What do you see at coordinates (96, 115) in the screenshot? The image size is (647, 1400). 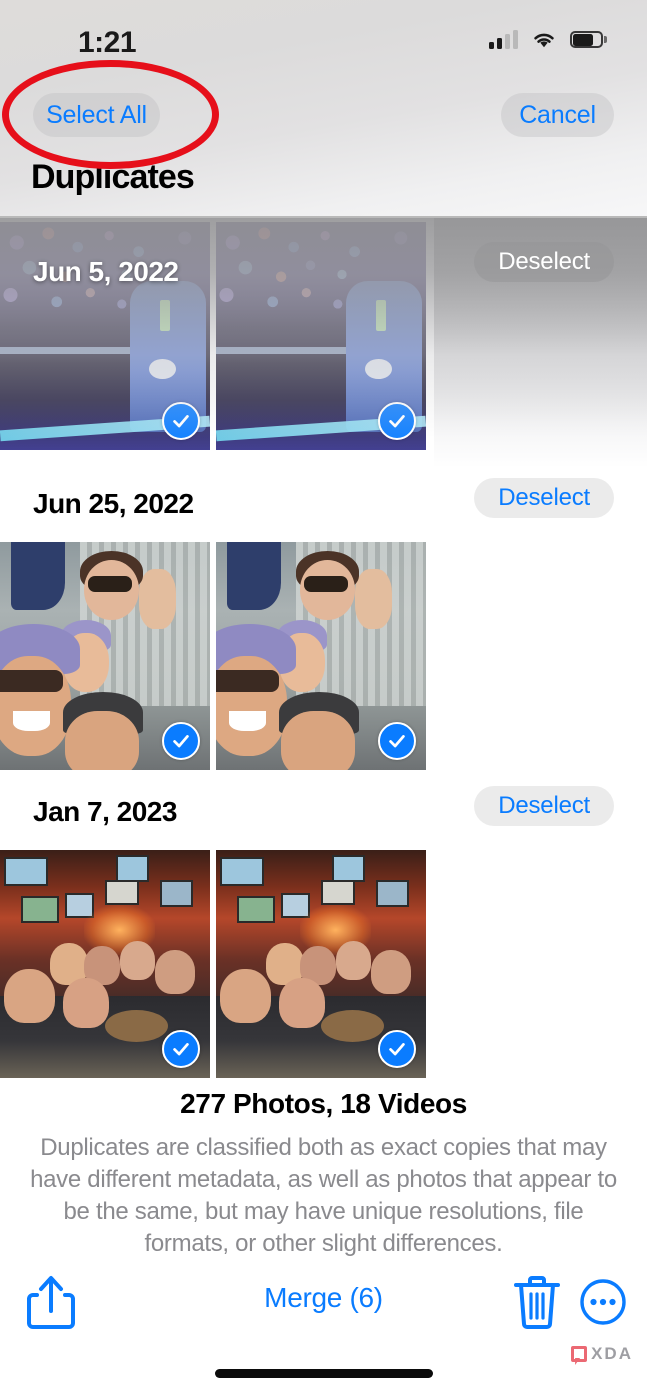 I see `select-all-button: Select All` at bounding box center [96, 115].